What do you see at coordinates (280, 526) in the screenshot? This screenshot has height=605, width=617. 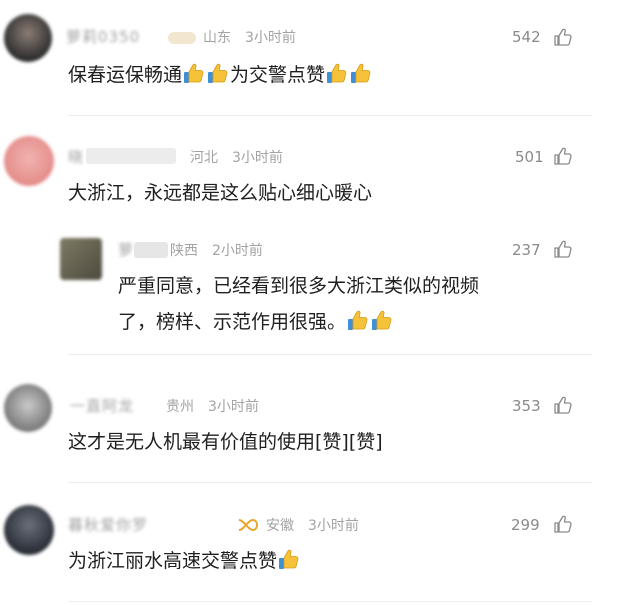 I see `location-text: 安徽` at bounding box center [280, 526].